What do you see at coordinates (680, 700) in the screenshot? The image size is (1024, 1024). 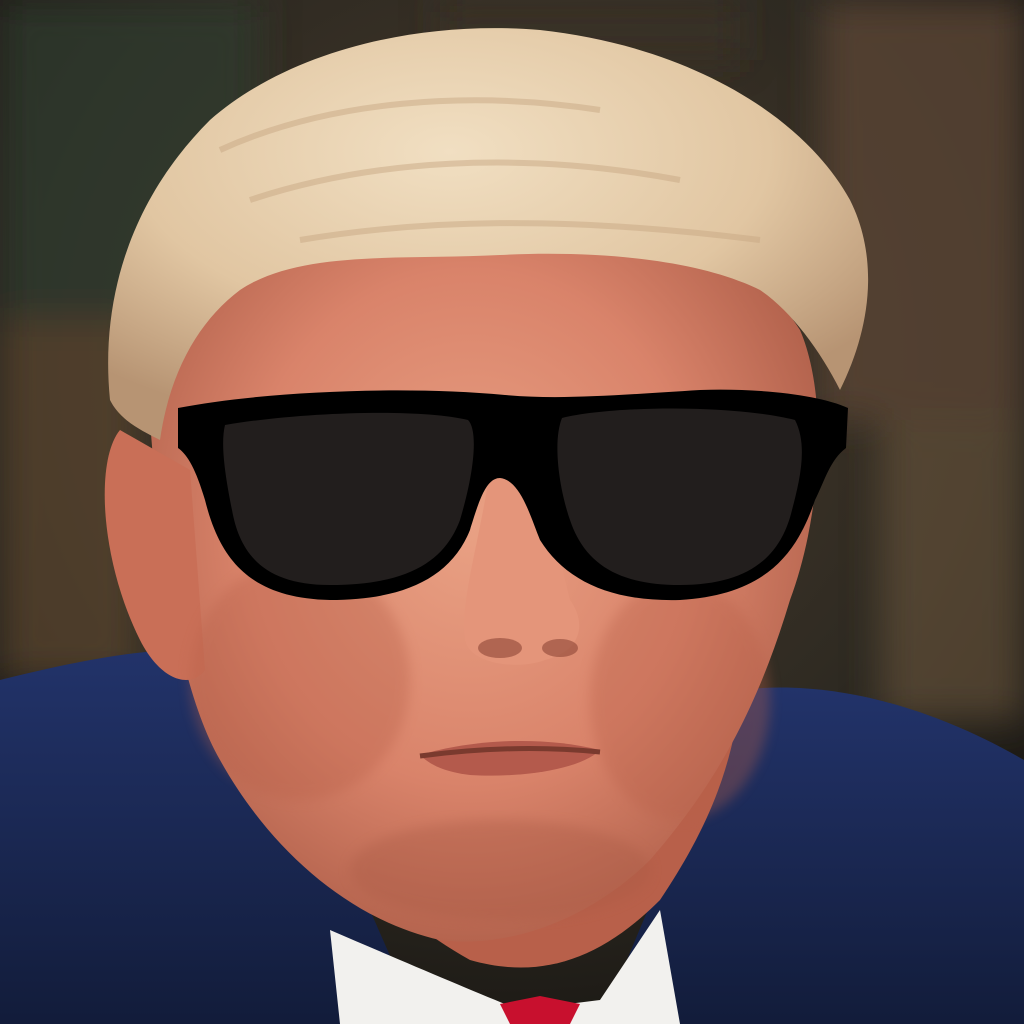 I see `cheek-shadow-right` at bounding box center [680, 700].